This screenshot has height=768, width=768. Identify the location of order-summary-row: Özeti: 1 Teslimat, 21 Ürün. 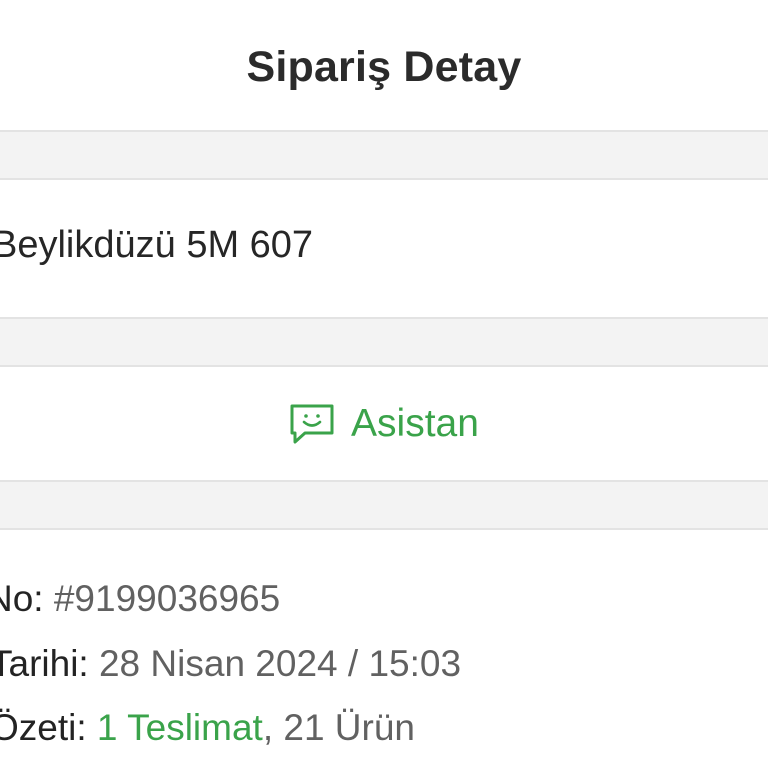
(207, 727).